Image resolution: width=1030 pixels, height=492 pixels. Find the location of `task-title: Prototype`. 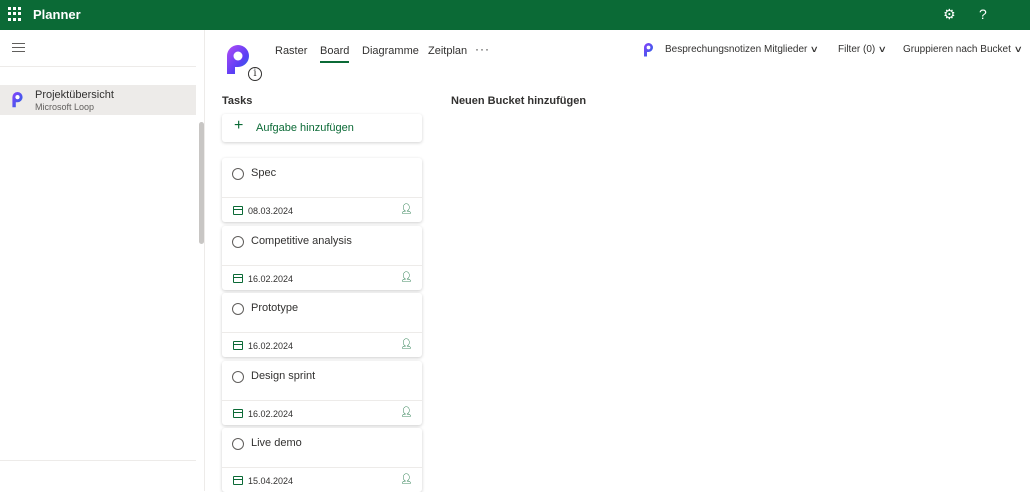

task-title: Prototype is located at coordinates (275, 308).